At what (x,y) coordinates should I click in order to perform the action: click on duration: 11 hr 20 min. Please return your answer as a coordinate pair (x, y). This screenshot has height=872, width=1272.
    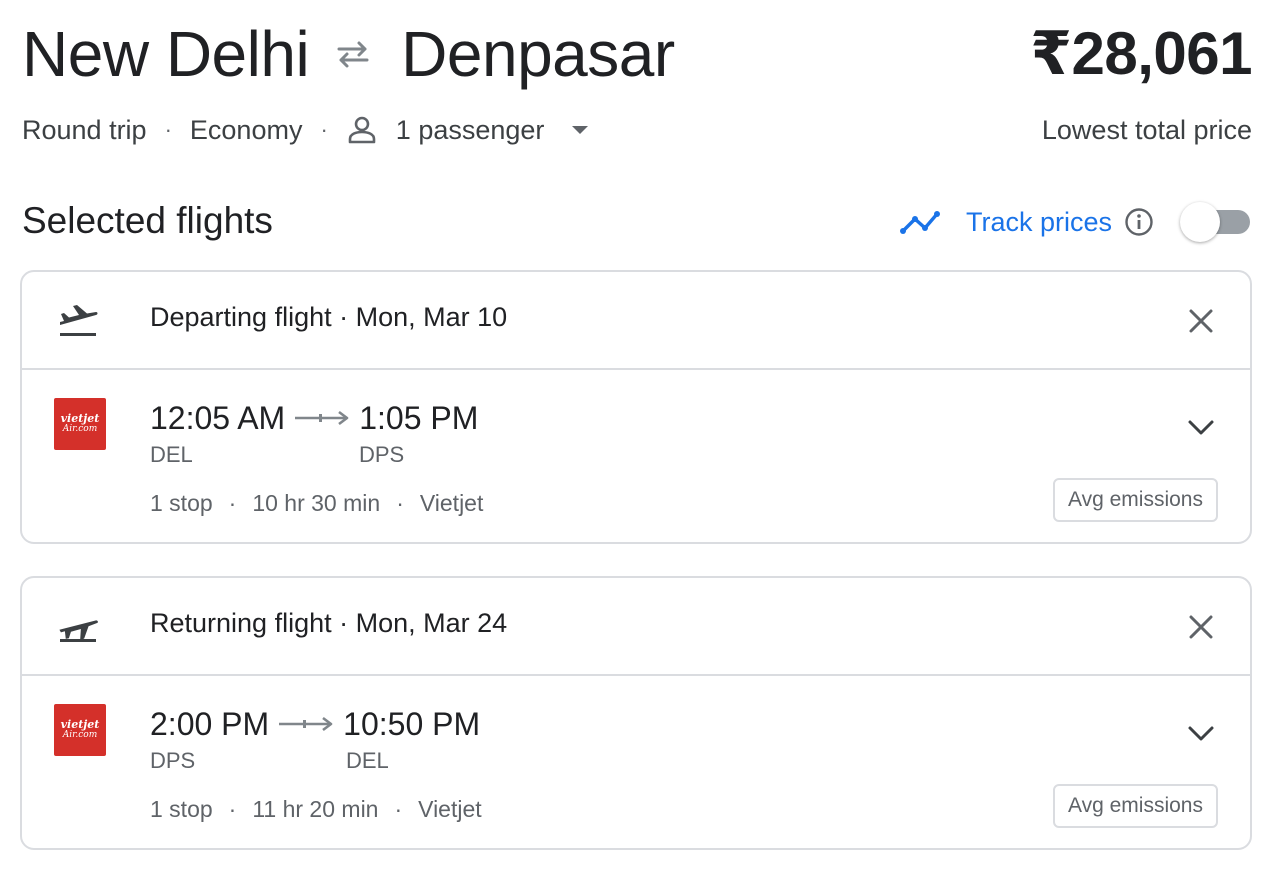
    Looking at the image, I should click on (315, 808).